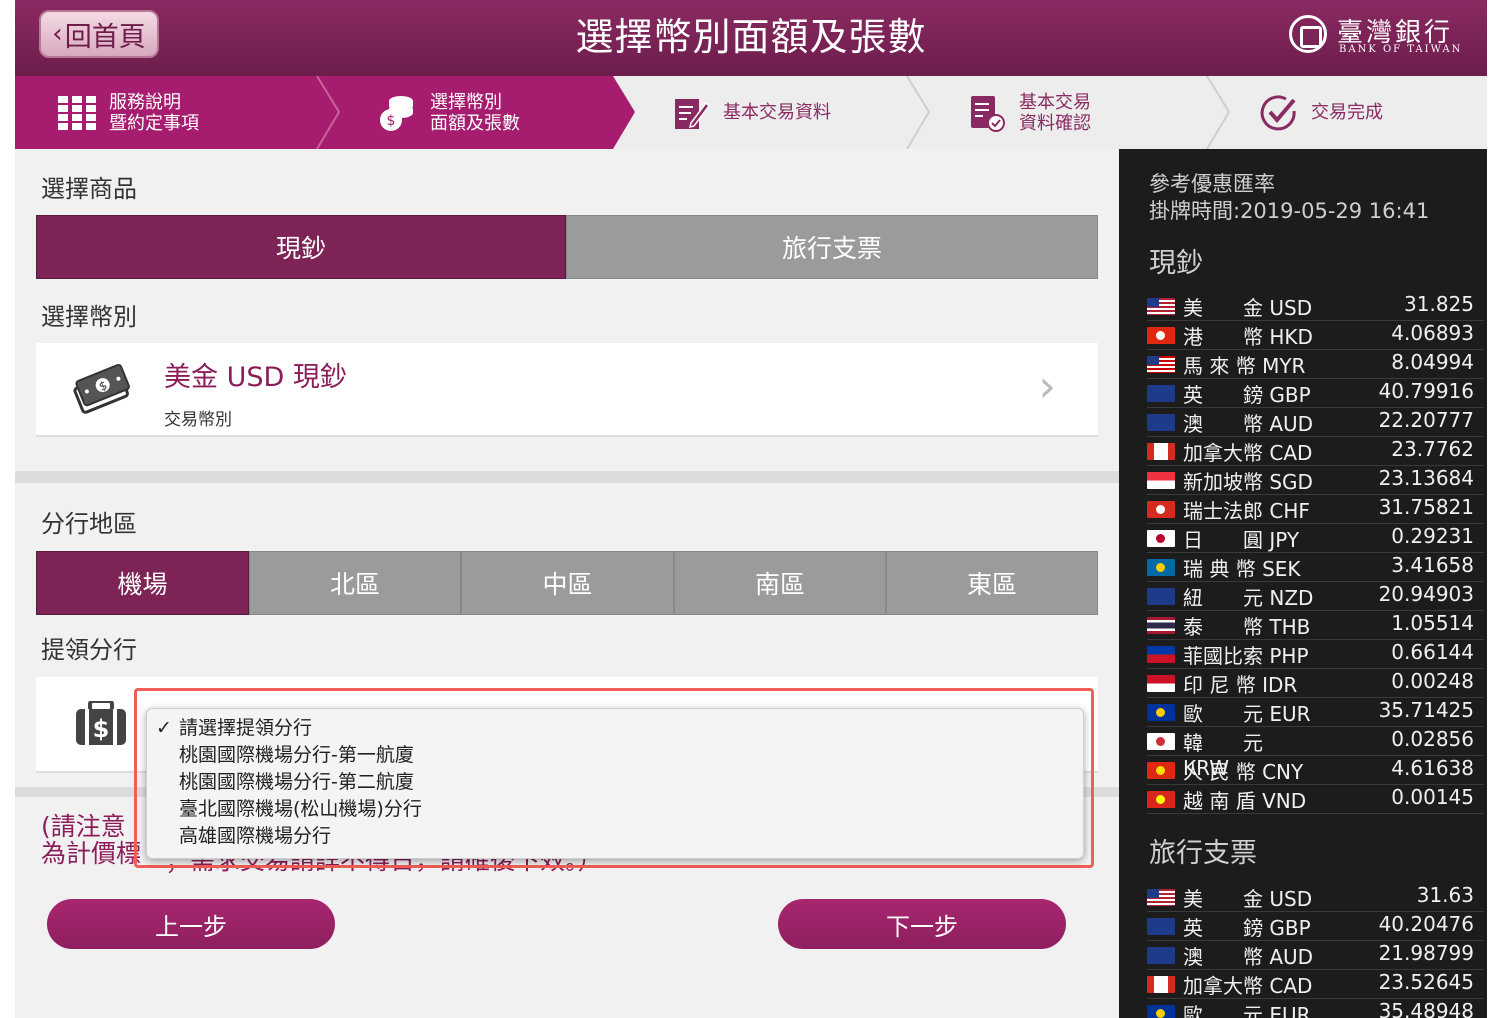 The width and height of the screenshot is (1500, 1018). I want to click on currency-name: 澳 幣 AUD, so click(1248, 957).